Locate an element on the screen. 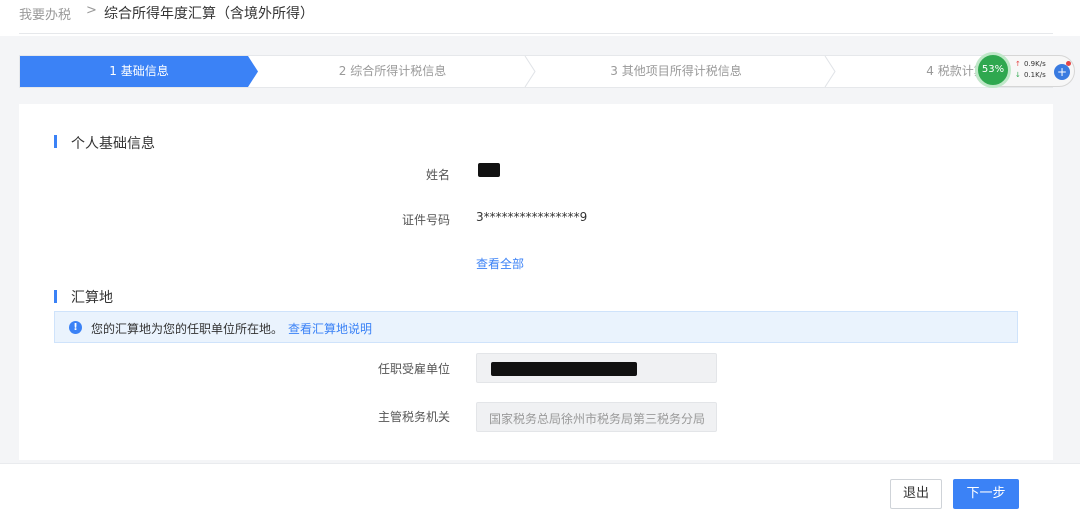  step-label: 2 综合所得计税信息 is located at coordinates (392, 71).